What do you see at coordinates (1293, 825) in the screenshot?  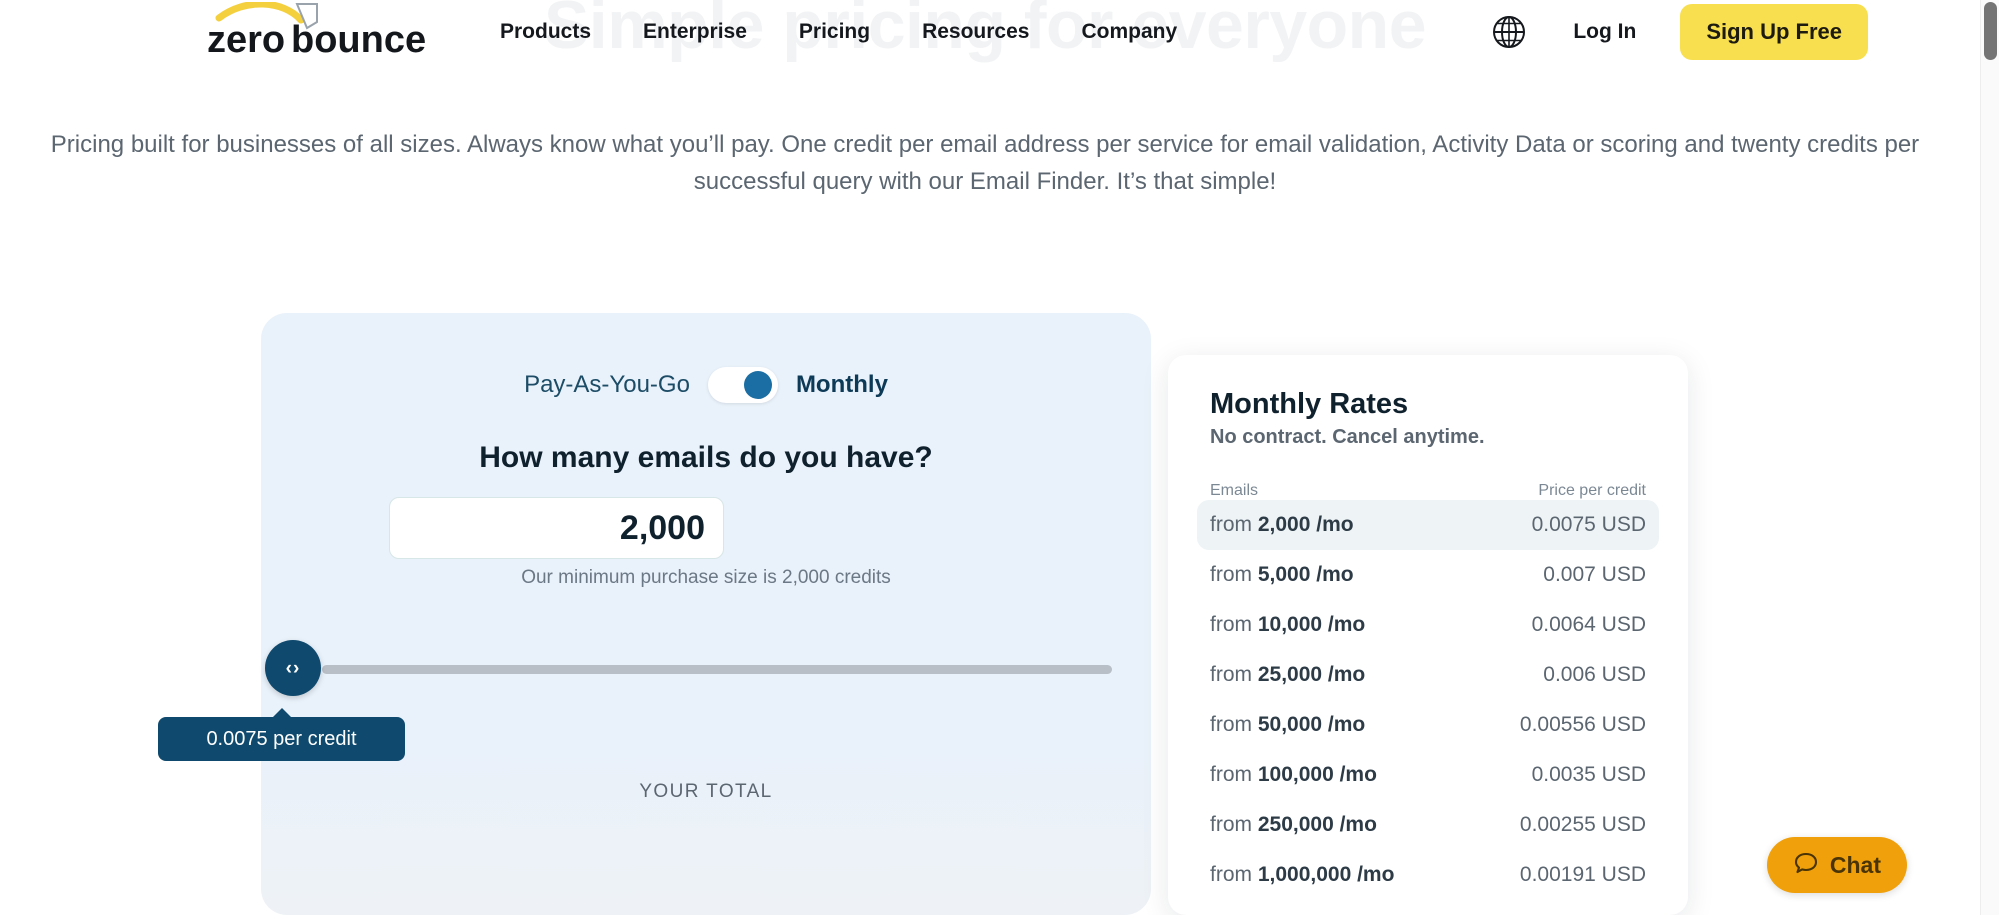 I see `rate-row-emails: from 250,000 /mo` at bounding box center [1293, 825].